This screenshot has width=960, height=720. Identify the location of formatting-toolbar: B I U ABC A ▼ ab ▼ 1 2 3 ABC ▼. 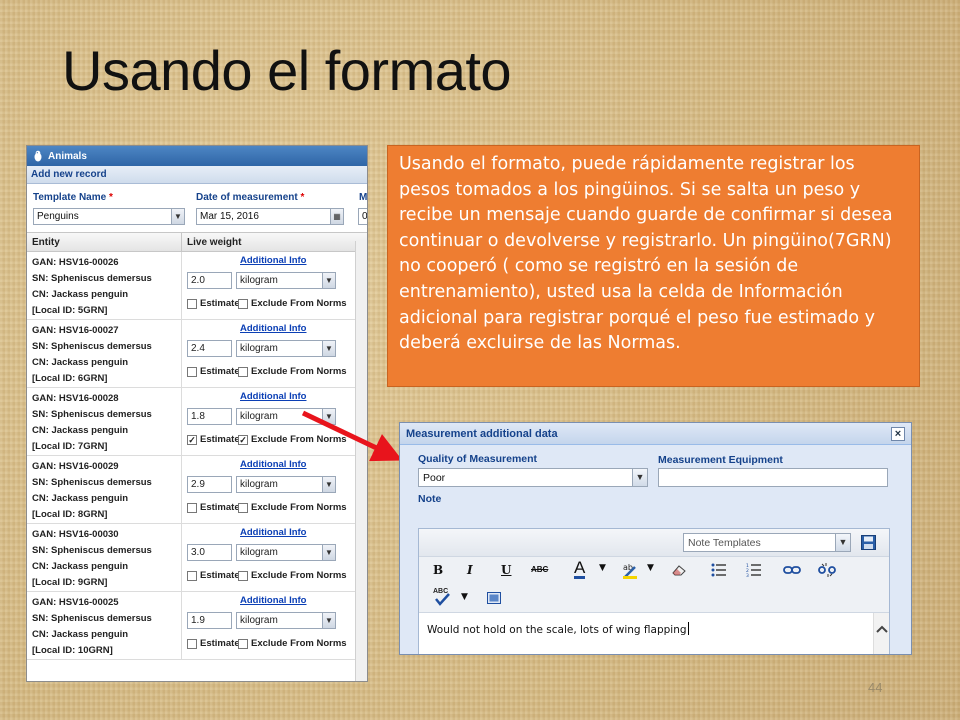
(654, 585).